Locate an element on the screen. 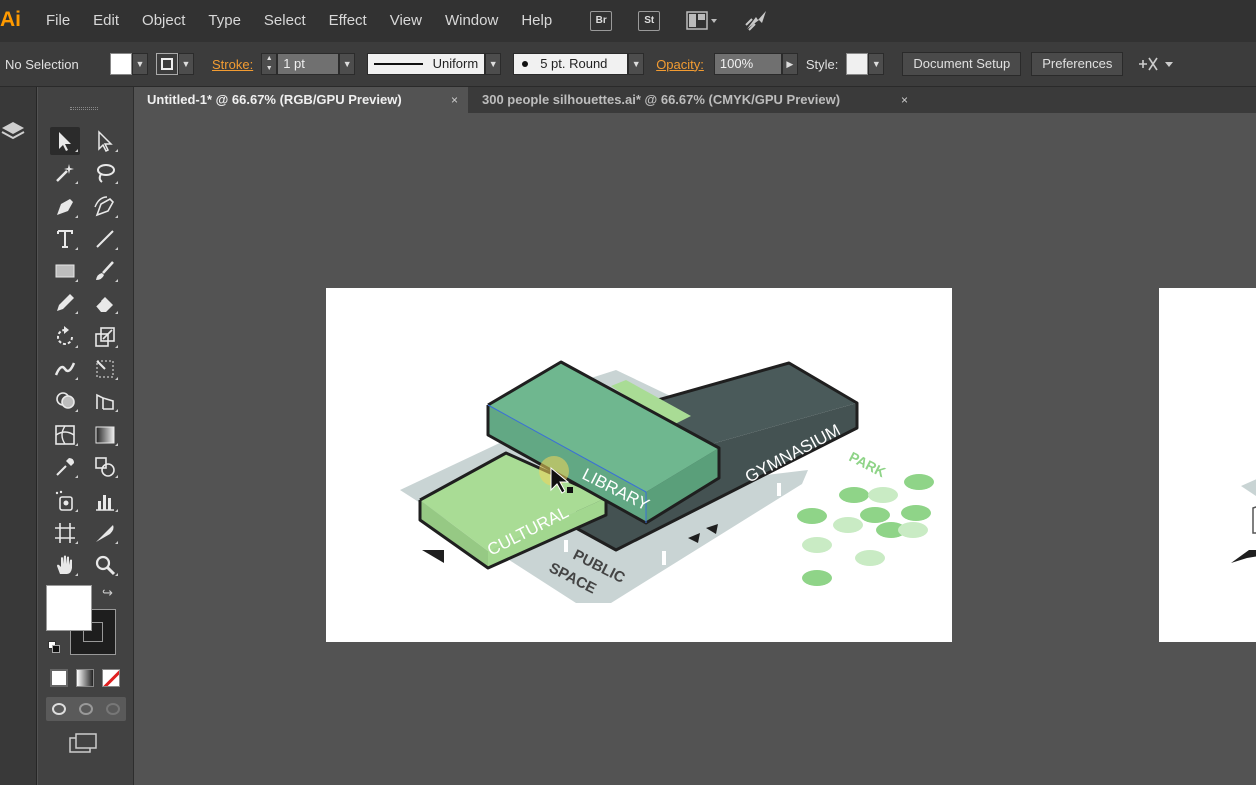 The height and width of the screenshot is (785, 1256). lasso-tool is located at coordinates (105, 173).